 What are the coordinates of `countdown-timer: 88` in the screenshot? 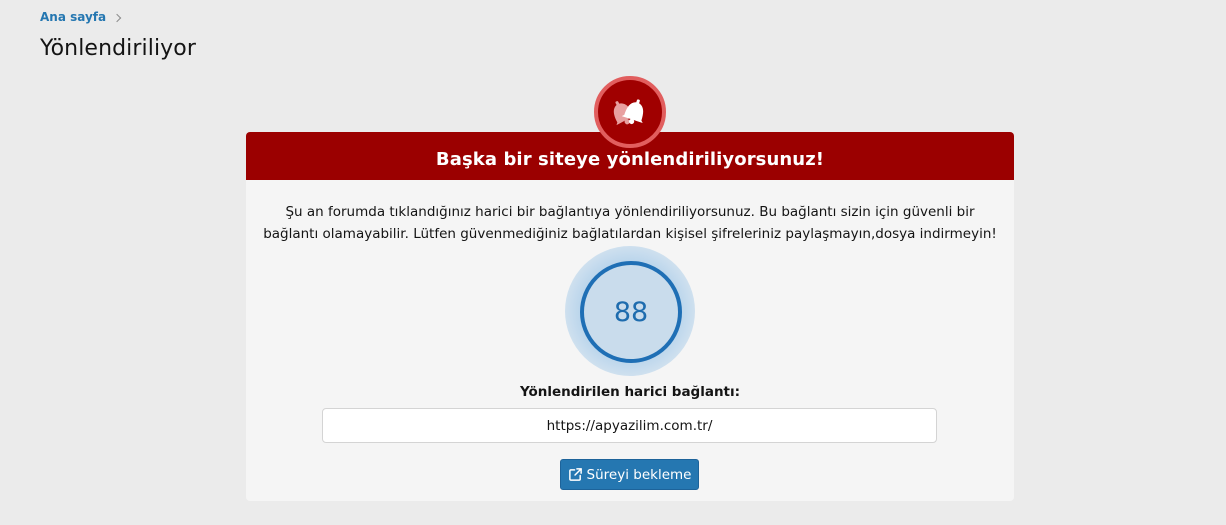 It's located at (631, 312).